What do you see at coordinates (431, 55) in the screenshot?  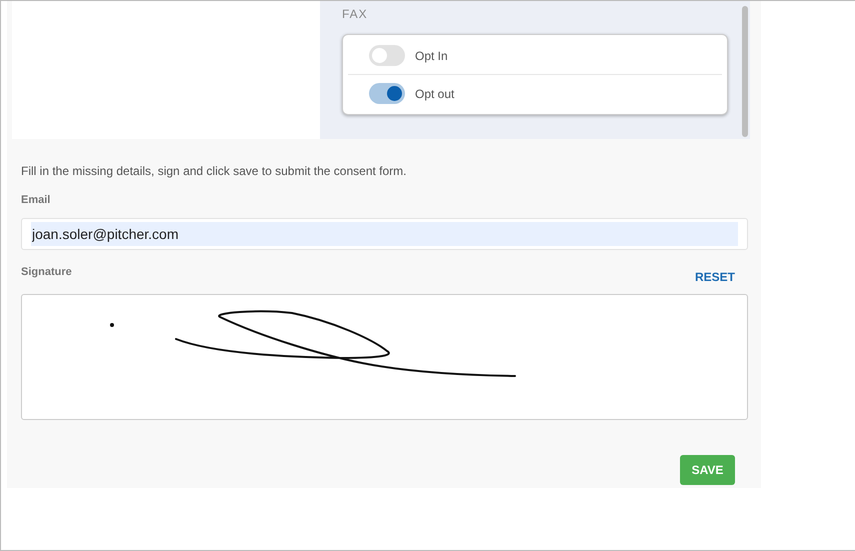 I see `option-label: Opt In` at bounding box center [431, 55].